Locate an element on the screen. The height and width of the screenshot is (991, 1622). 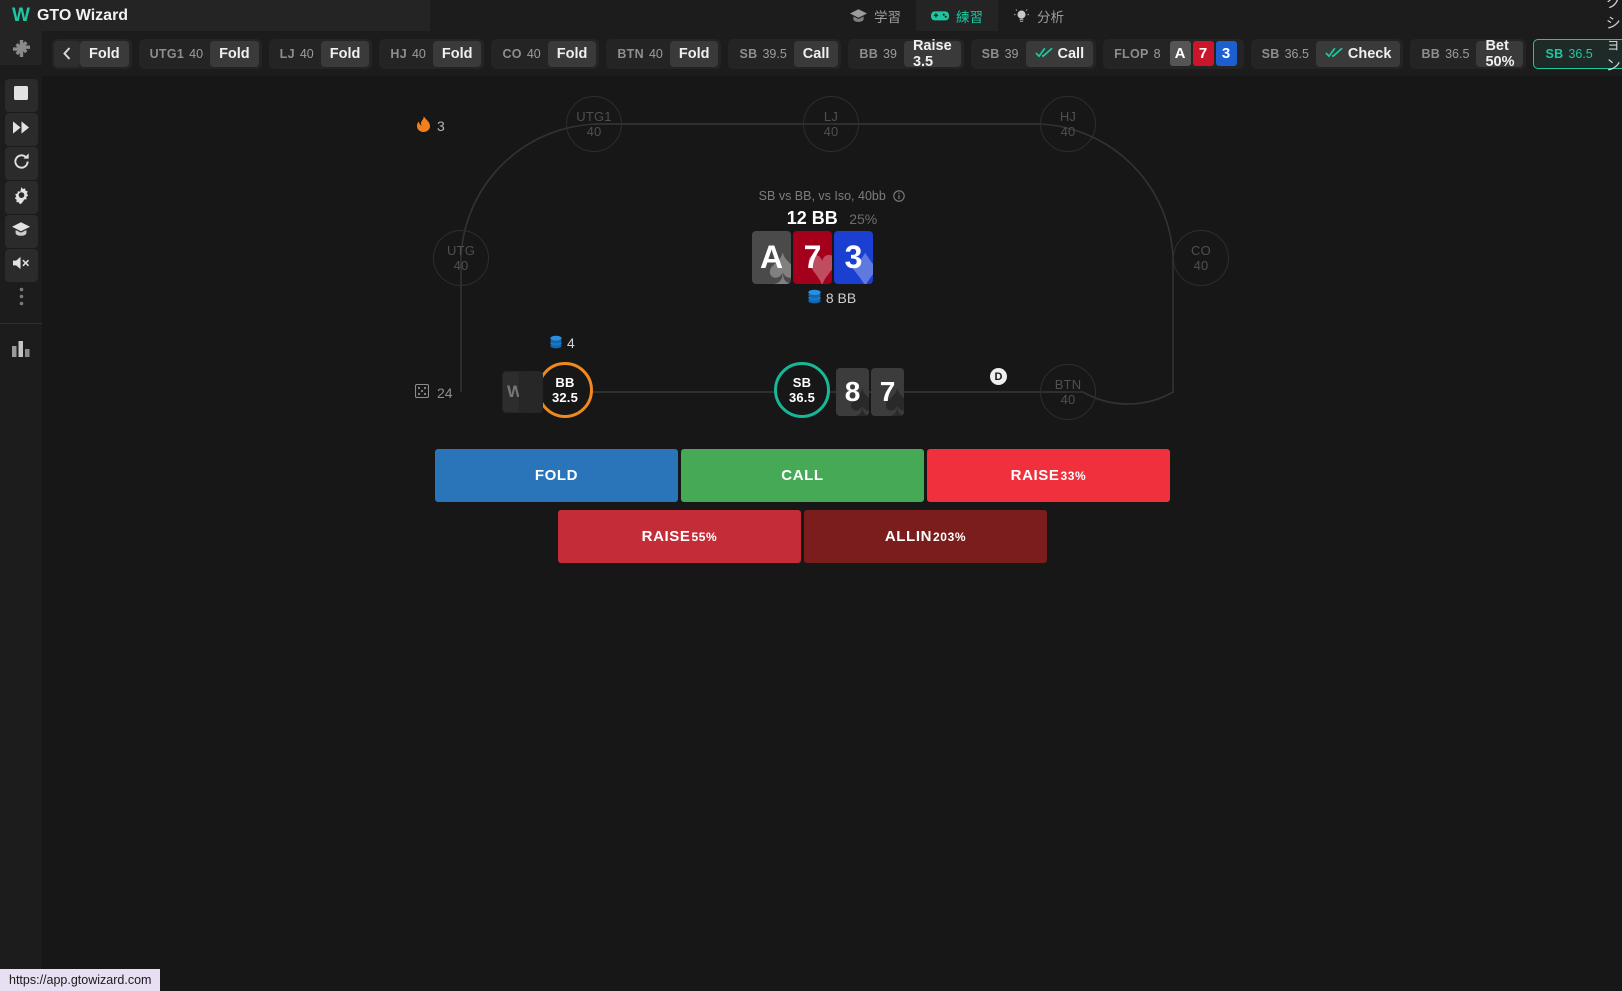
current-position: SB is located at coordinates (1554, 53).